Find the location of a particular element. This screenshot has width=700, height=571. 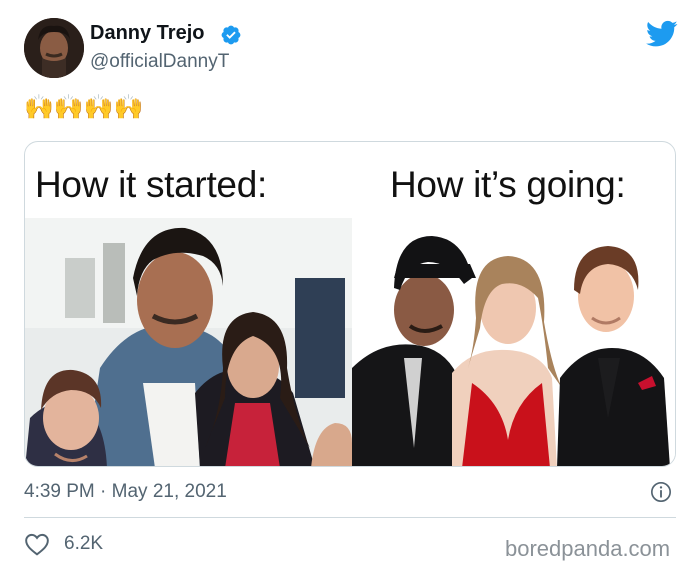

tweet-timestamp: 4:39 PM · May 21, 2021 is located at coordinates (125, 492).